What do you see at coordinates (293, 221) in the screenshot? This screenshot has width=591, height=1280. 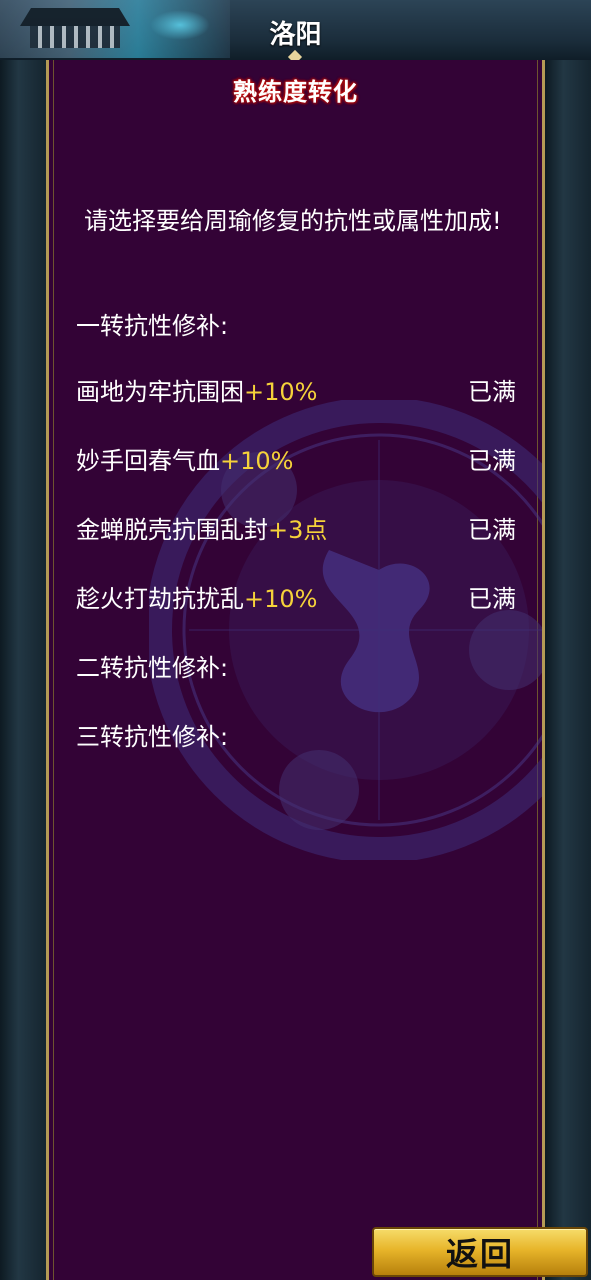 I see `intro-text: 请选择要给周瑜修复的抗性或属性加成!` at bounding box center [293, 221].